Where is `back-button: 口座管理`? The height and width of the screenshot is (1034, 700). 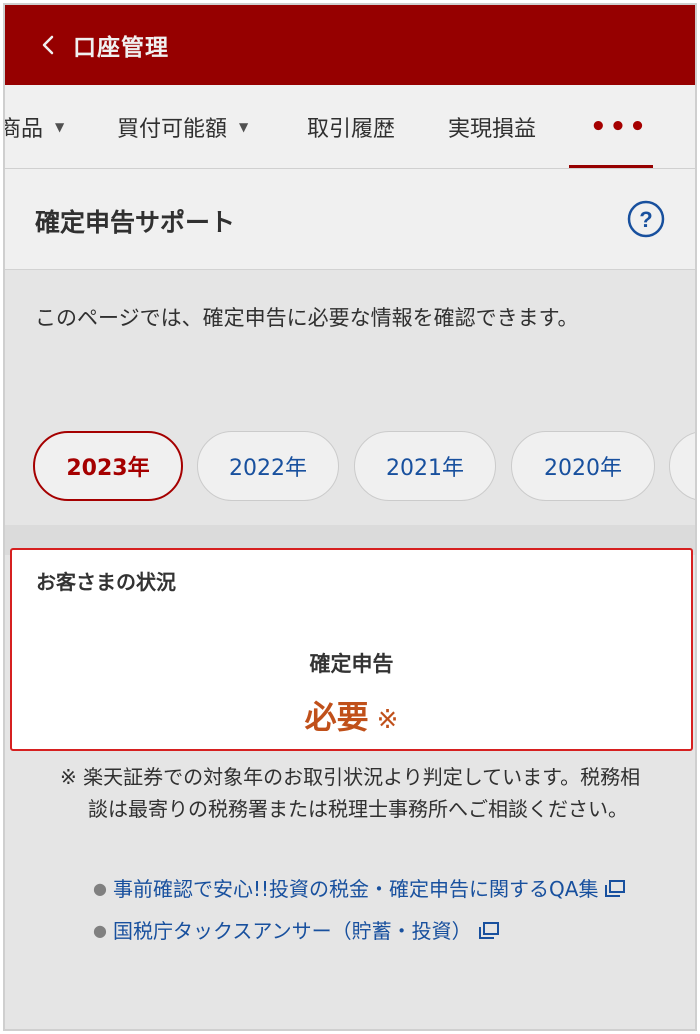
back-button: 口座管理 is located at coordinates (87, 45).